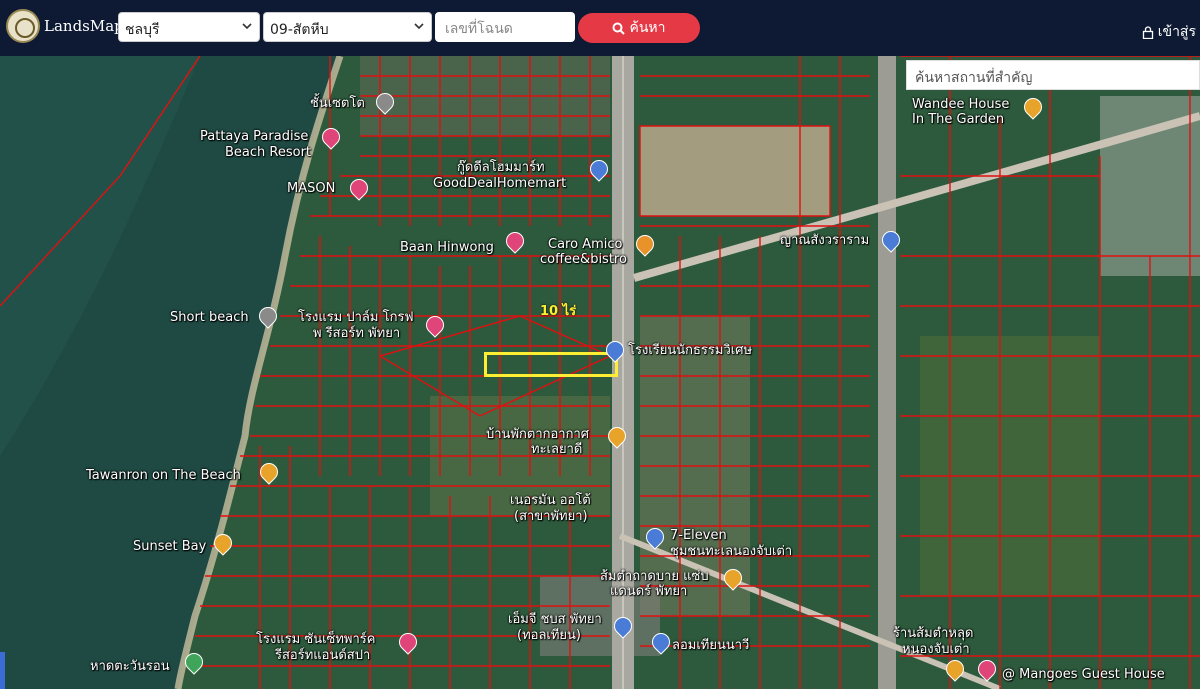 The width and height of the screenshot is (1200, 689). What do you see at coordinates (556, 449) in the screenshot?
I see `place-label: ทะเลยาดี` at bounding box center [556, 449].